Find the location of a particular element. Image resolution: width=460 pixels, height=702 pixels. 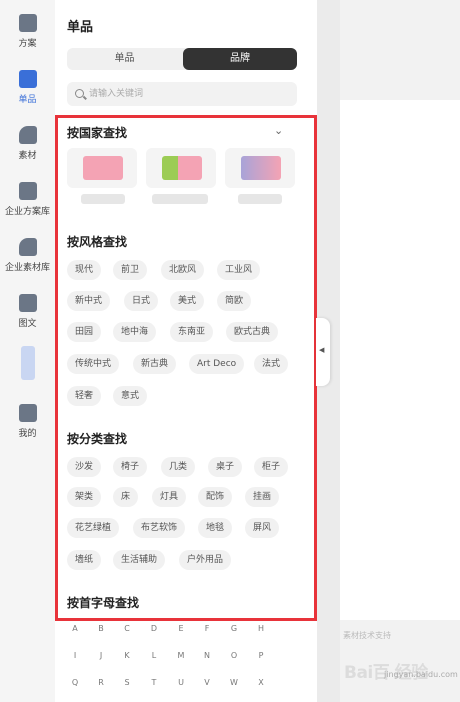

tab-item: 单品 is located at coordinates (124, 59).